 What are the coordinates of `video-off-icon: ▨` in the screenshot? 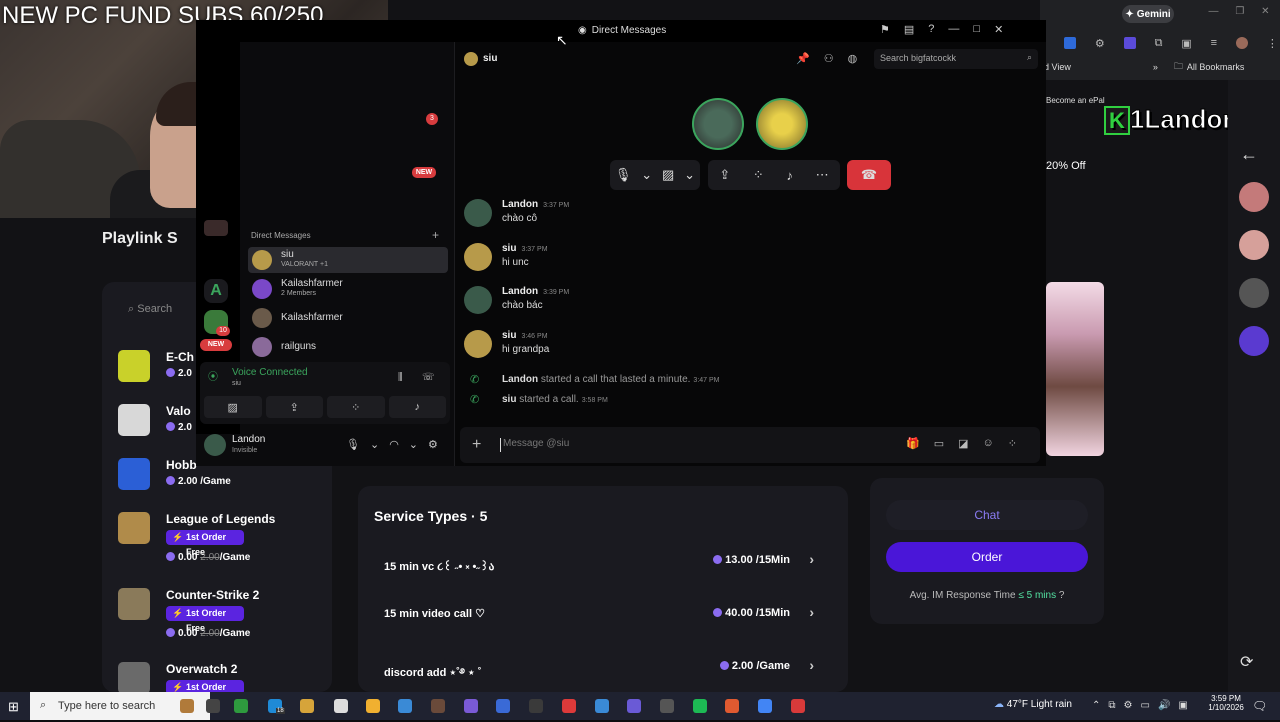 It's located at (233, 407).